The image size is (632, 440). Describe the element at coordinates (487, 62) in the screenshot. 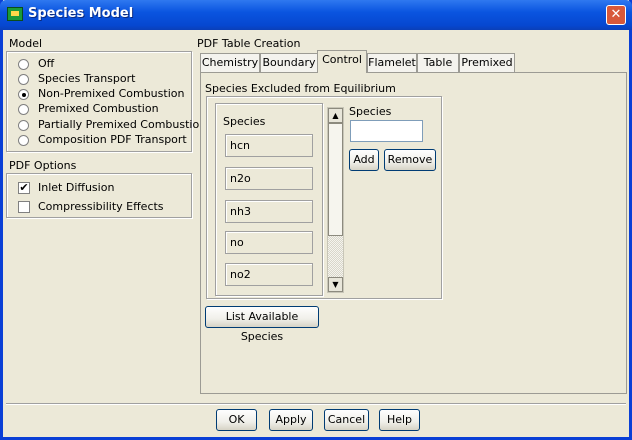

I see `tab-premixed: Premixed` at that location.